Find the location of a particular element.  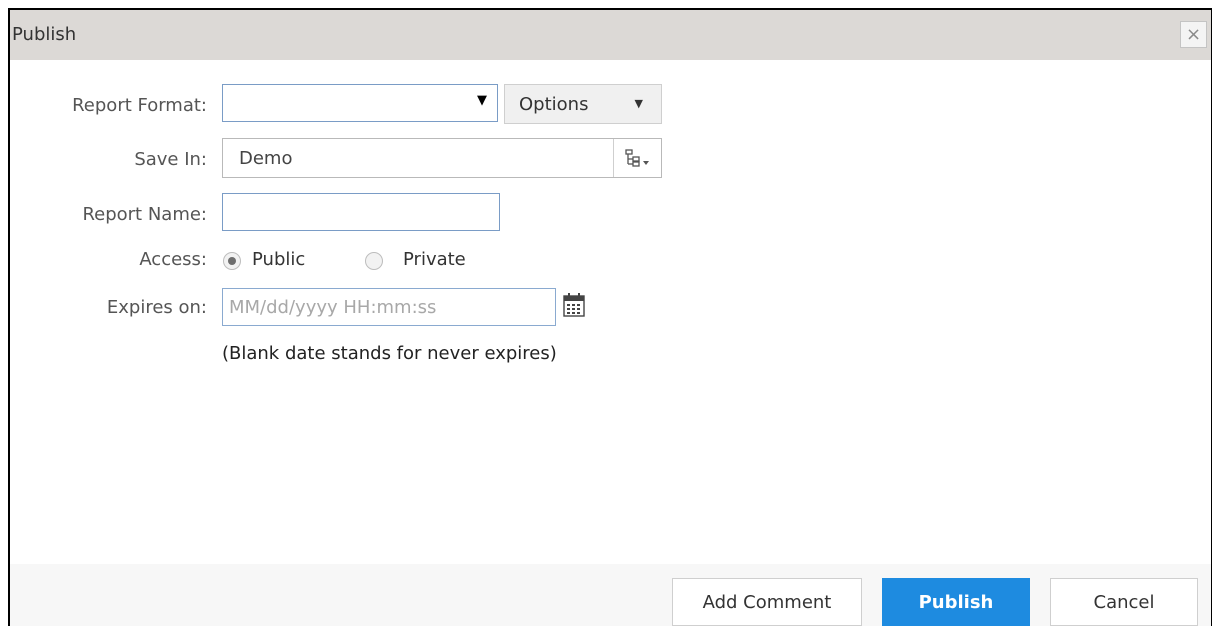

cancel-button: Cancel is located at coordinates (1124, 602).